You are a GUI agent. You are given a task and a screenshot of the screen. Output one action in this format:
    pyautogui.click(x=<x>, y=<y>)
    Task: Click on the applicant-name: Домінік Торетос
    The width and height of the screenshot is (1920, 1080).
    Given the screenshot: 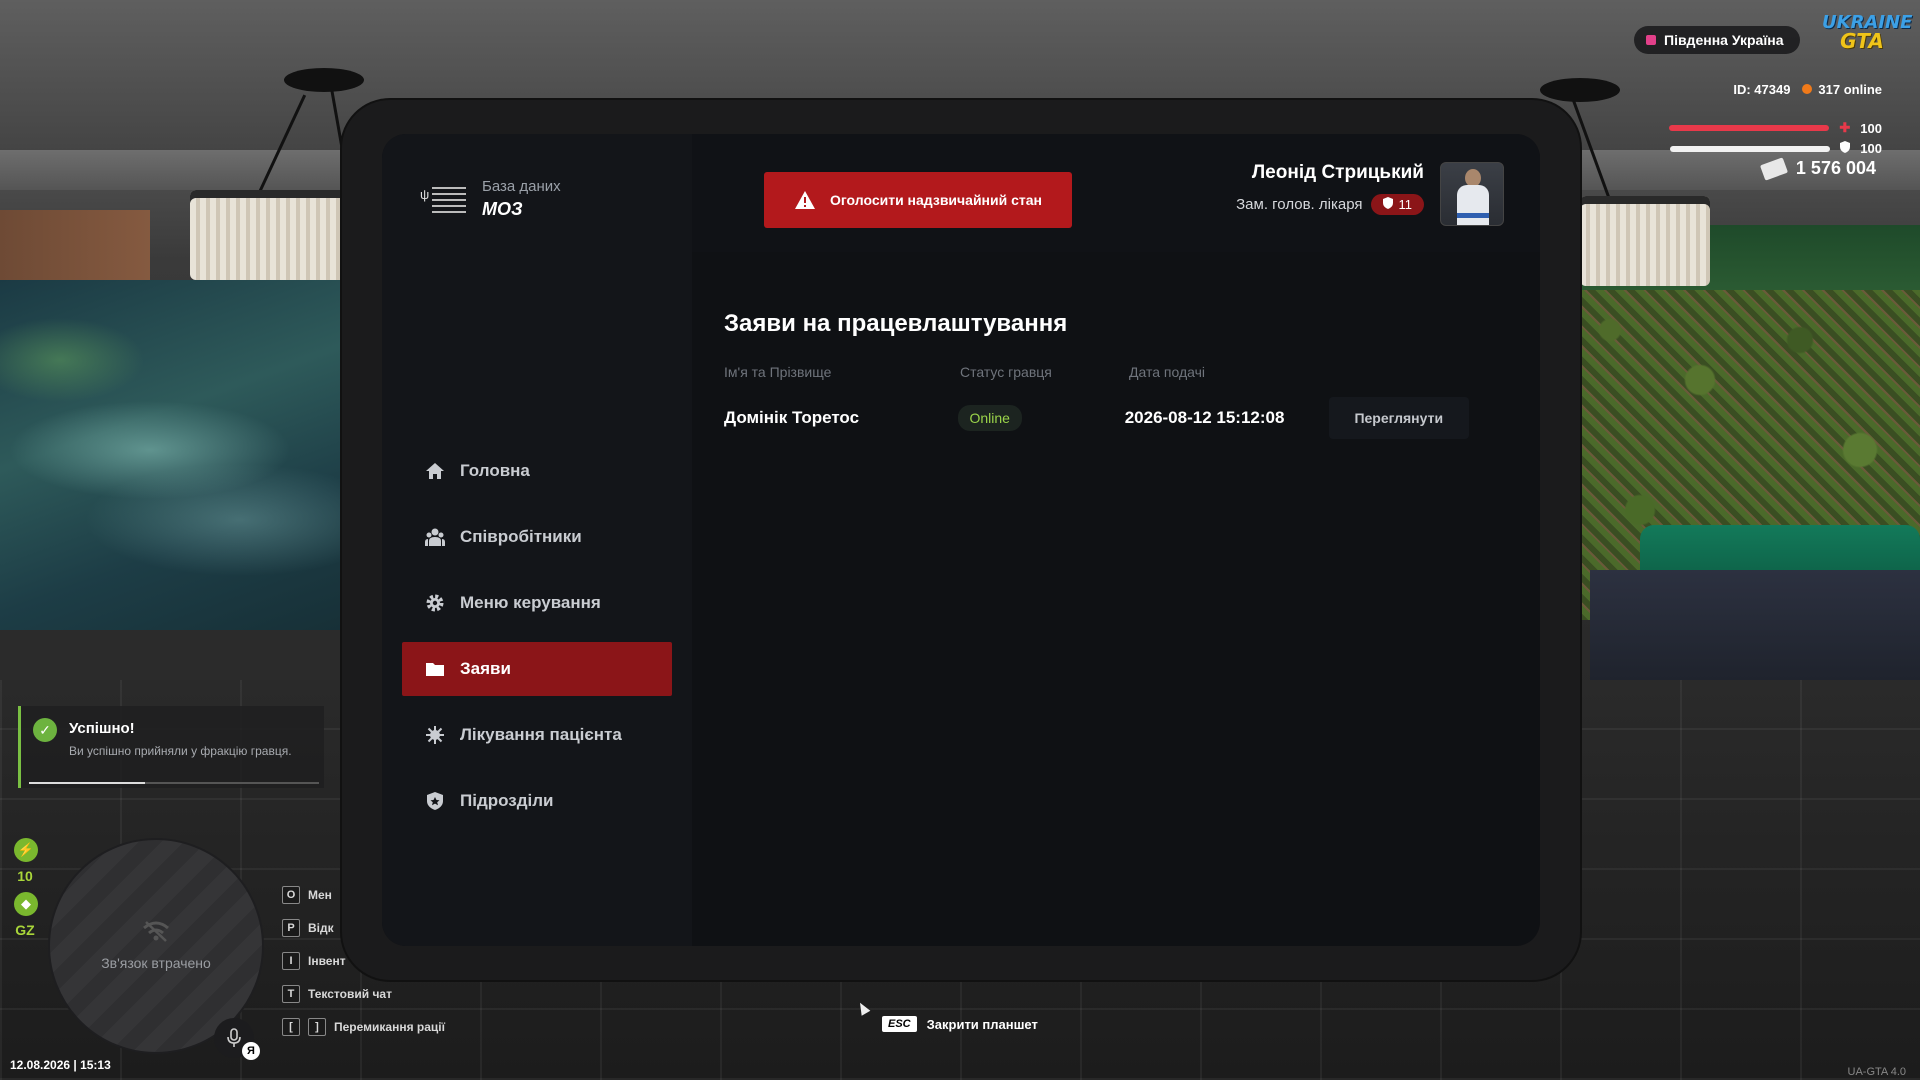 What is the action you would take?
    pyautogui.click(x=792, y=417)
    